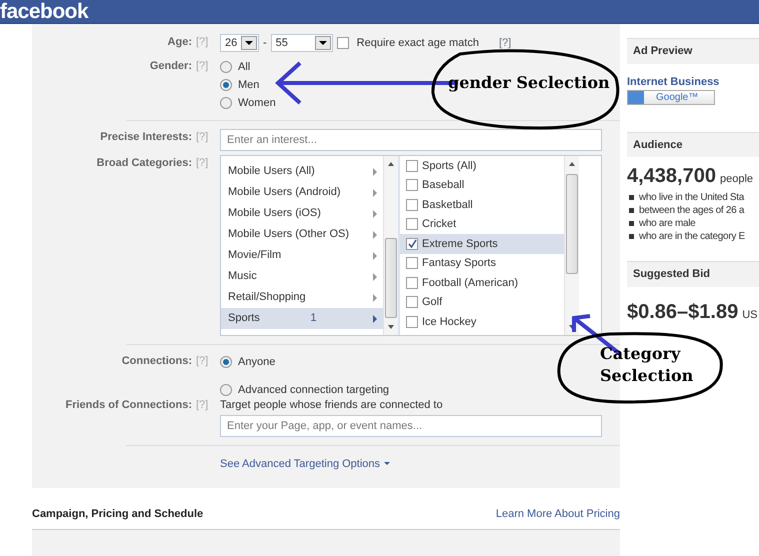 Image resolution: width=759 pixels, height=556 pixels. What do you see at coordinates (179, 42) in the screenshot?
I see `field-label: Age:` at bounding box center [179, 42].